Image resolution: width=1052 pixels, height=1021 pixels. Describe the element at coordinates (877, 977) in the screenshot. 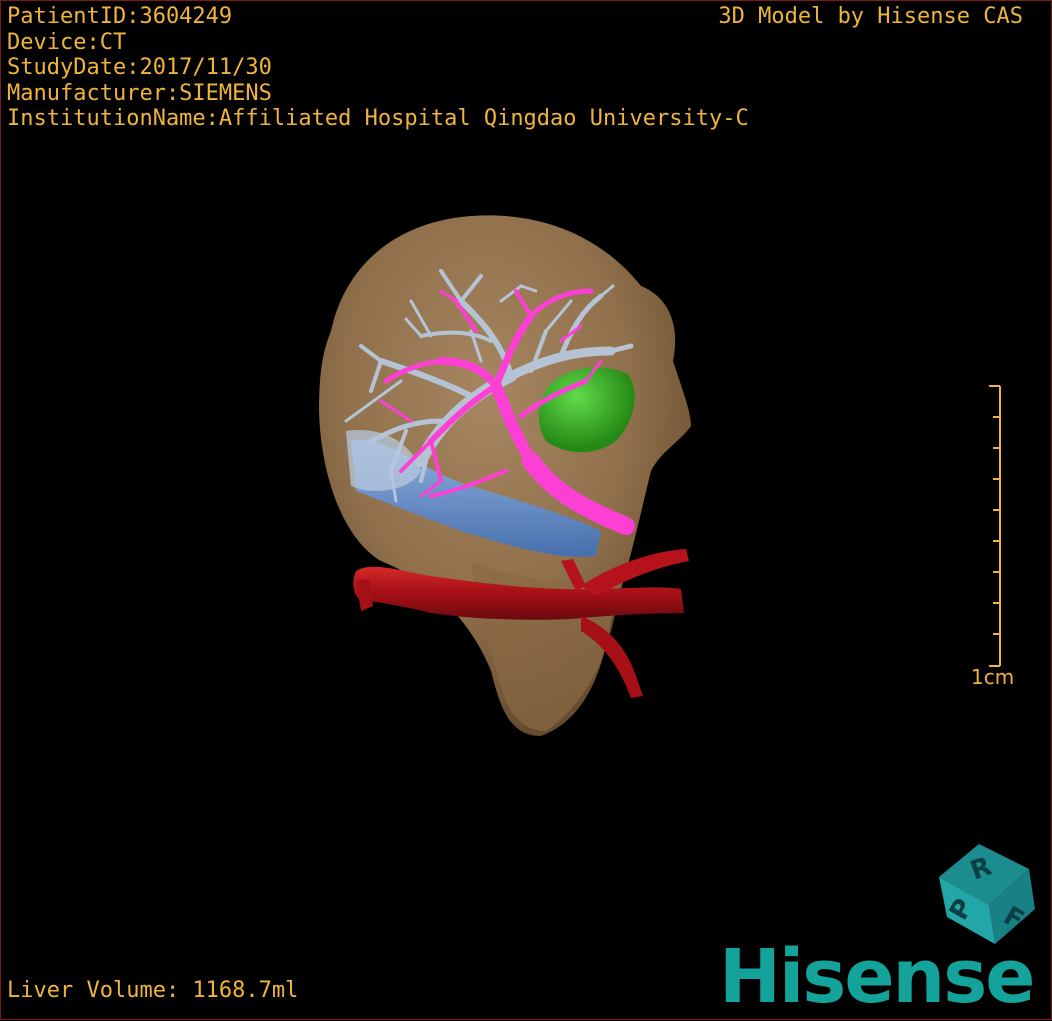

I see `hisense-logo: Hisense` at that location.